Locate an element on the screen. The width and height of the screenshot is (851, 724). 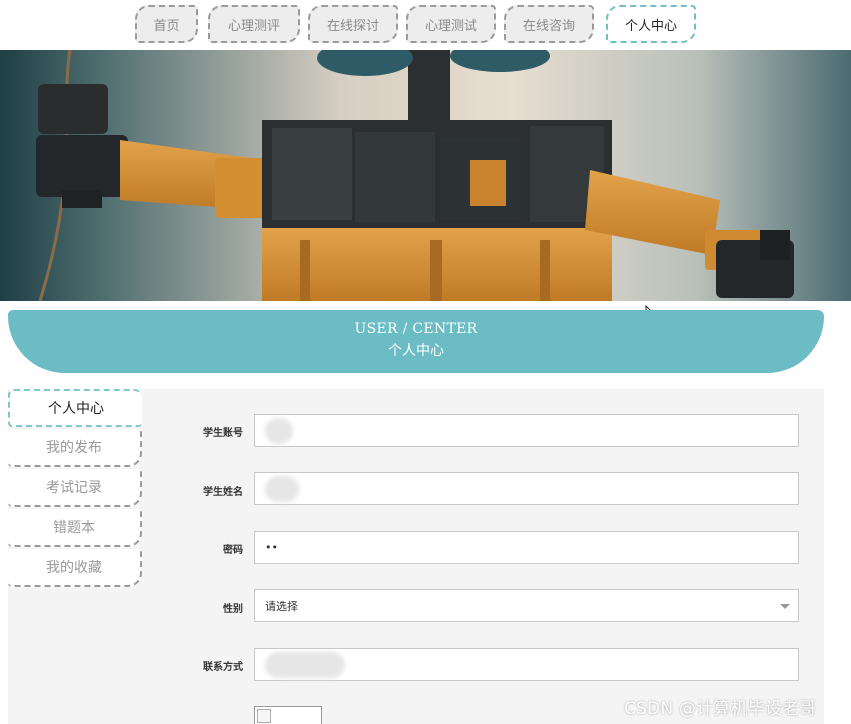
password-input: •• is located at coordinates (526, 547).